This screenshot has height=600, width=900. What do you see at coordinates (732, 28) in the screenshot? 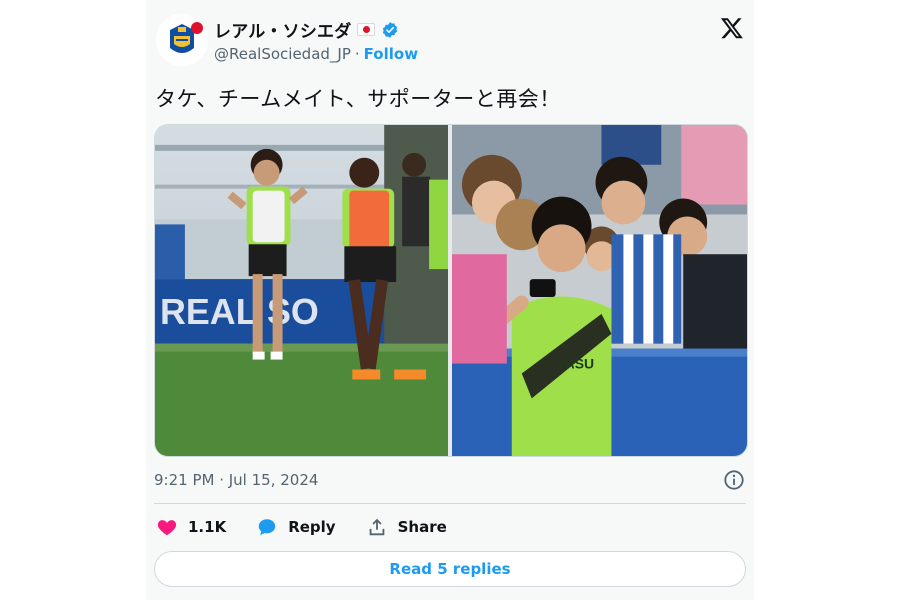
I see `x-logo-icon` at bounding box center [732, 28].